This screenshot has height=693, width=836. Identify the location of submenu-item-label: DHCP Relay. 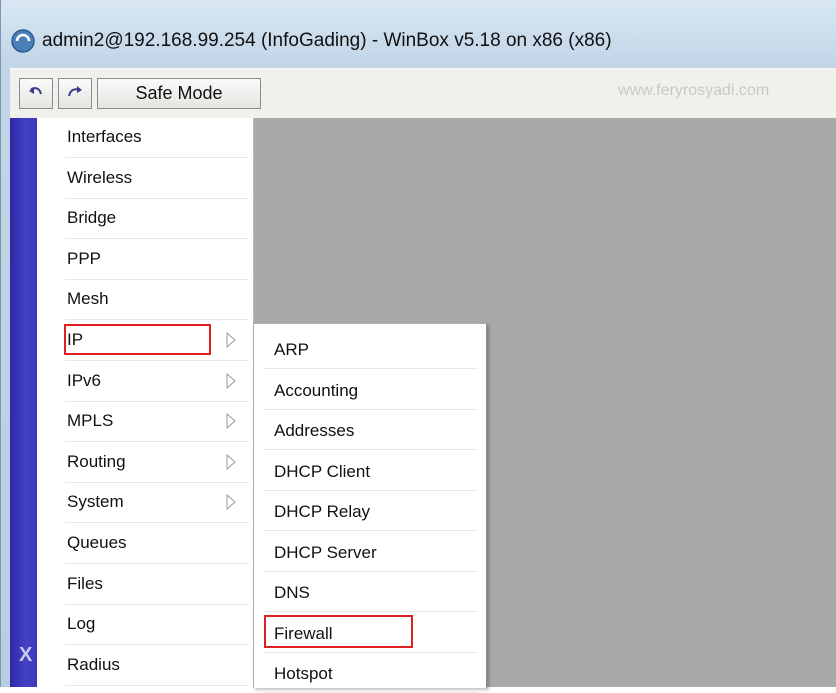
(322, 511).